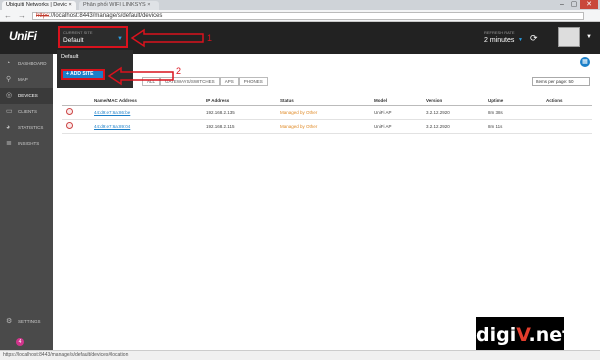 This screenshot has height=360, width=600. I want to click on annotation-number-1: 1, so click(210, 38).